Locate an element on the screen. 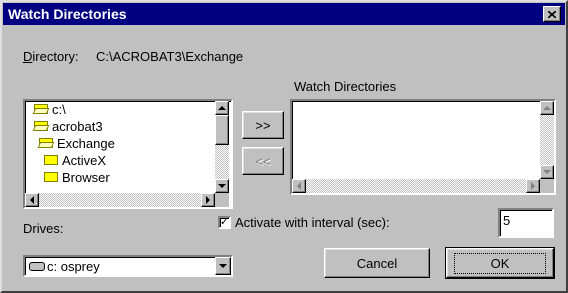  checkmark-icon: ✓ is located at coordinates (224, 222).